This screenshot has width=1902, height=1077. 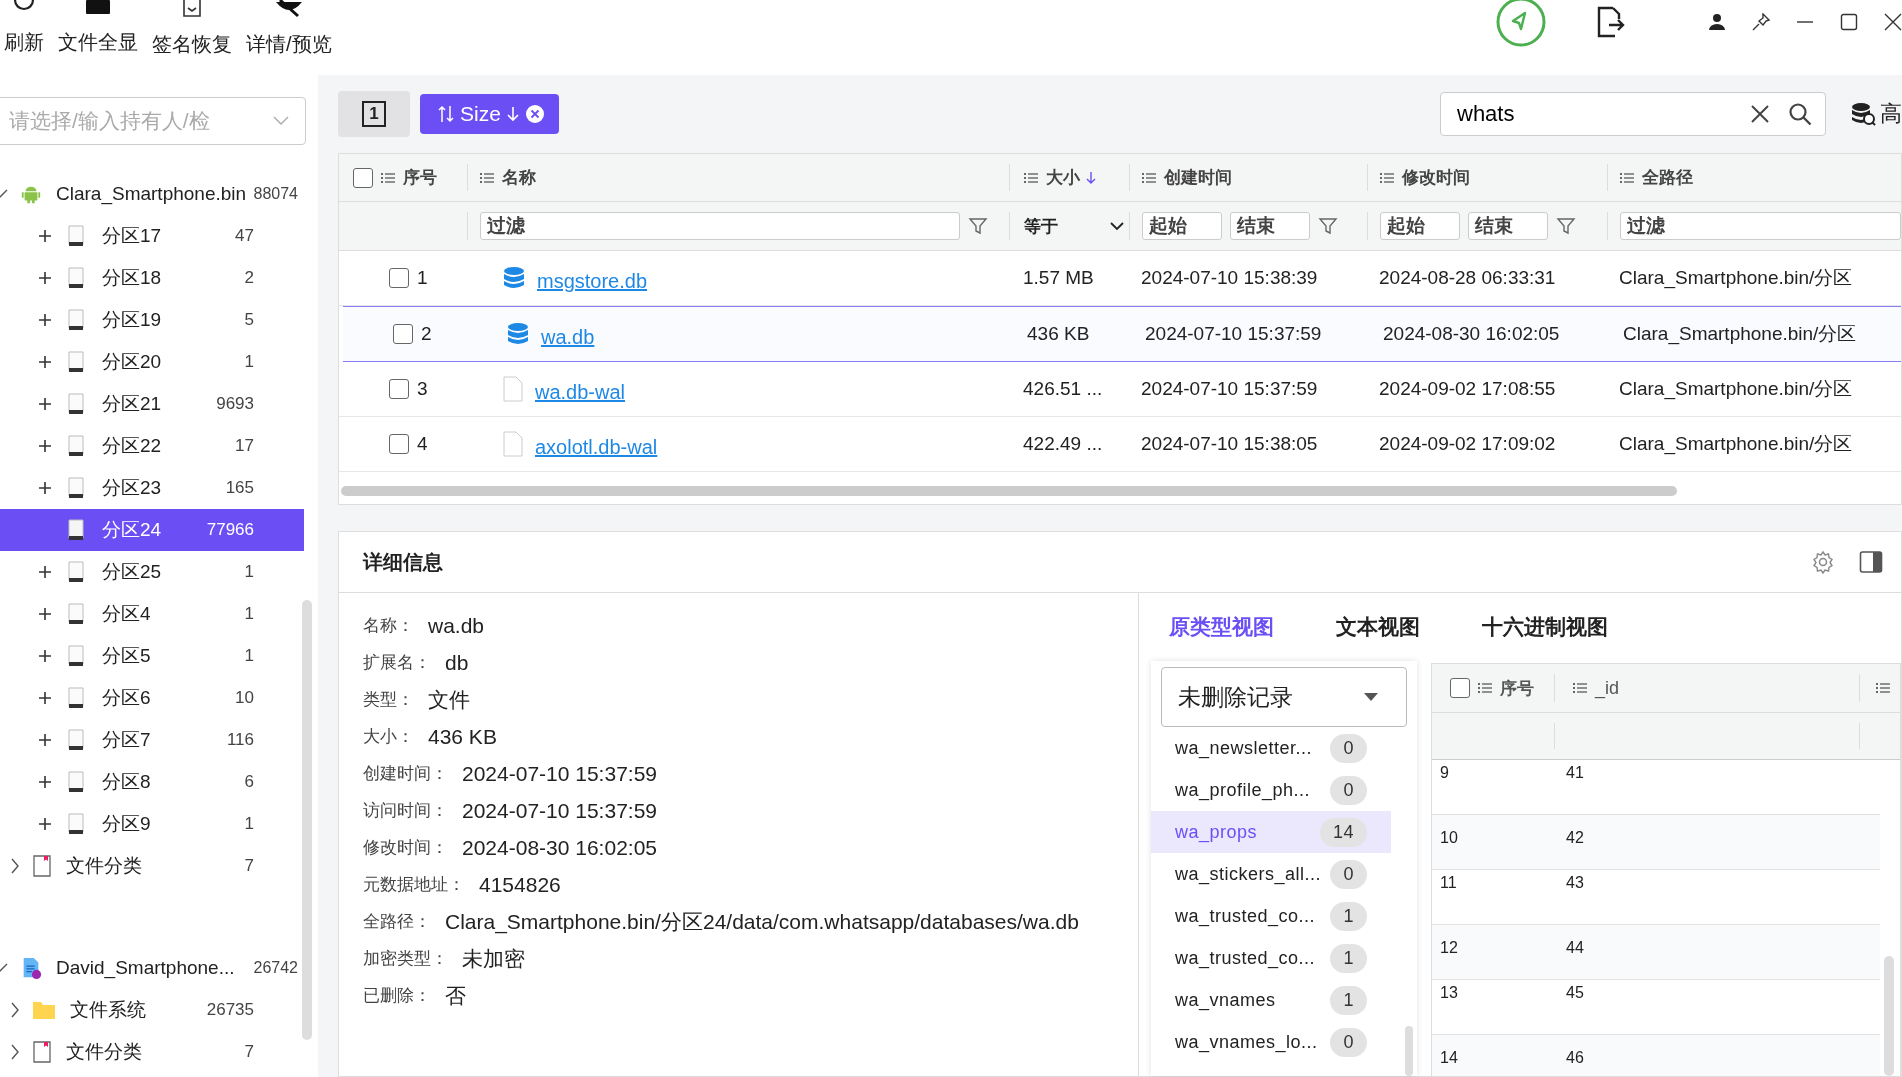 I want to click on user-icon, so click(x=1717, y=22).